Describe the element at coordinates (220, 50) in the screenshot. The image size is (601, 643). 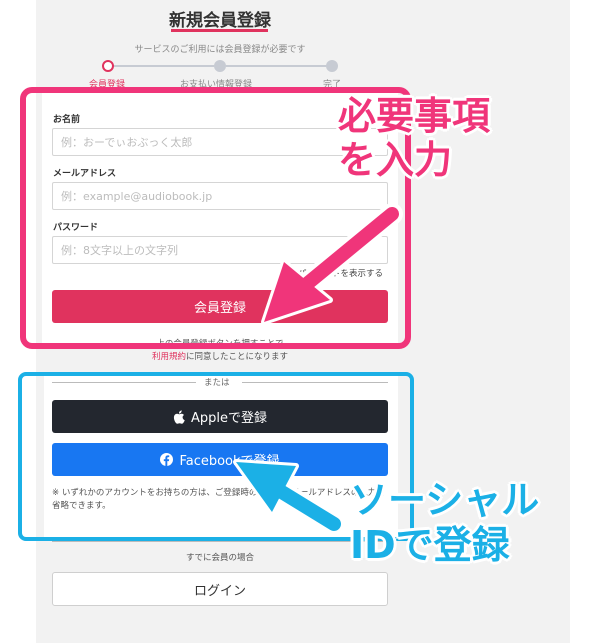
I see `page-subtitle: サービスのご利用には会員登録が必要です` at that location.